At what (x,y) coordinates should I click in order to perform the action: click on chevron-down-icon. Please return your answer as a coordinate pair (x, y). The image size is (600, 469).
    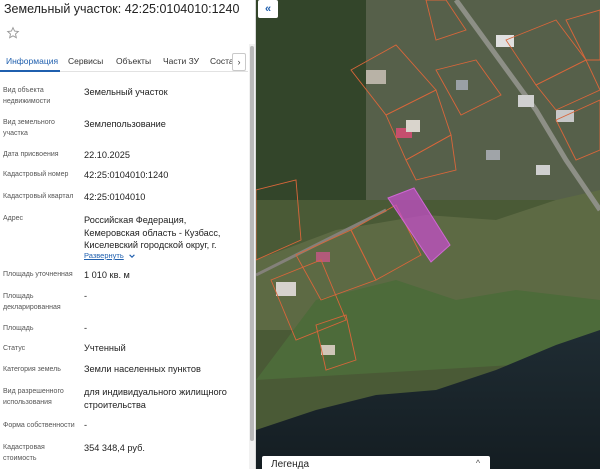
    Looking at the image, I should click on (132, 256).